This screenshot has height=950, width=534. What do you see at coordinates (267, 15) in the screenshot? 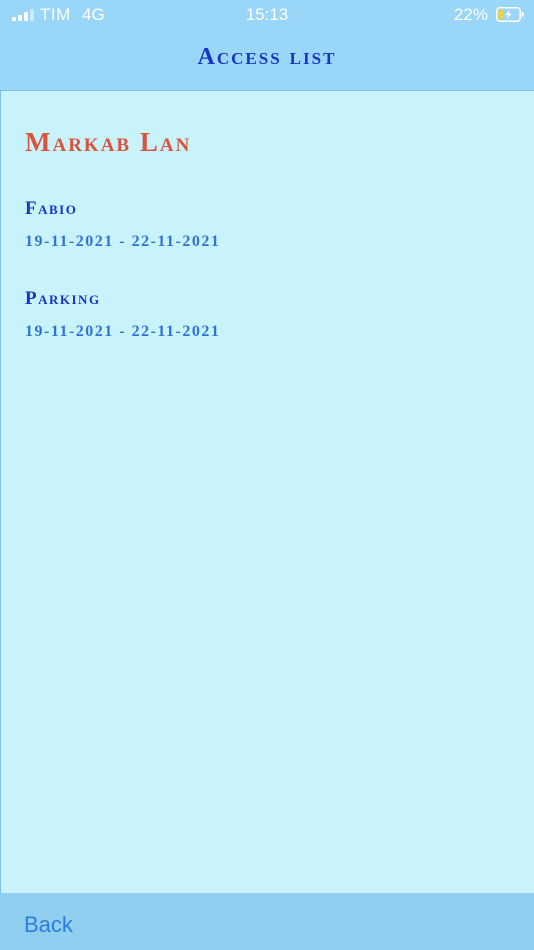
I see `status-bar: TIM 4G 15:13 22%` at bounding box center [267, 15].